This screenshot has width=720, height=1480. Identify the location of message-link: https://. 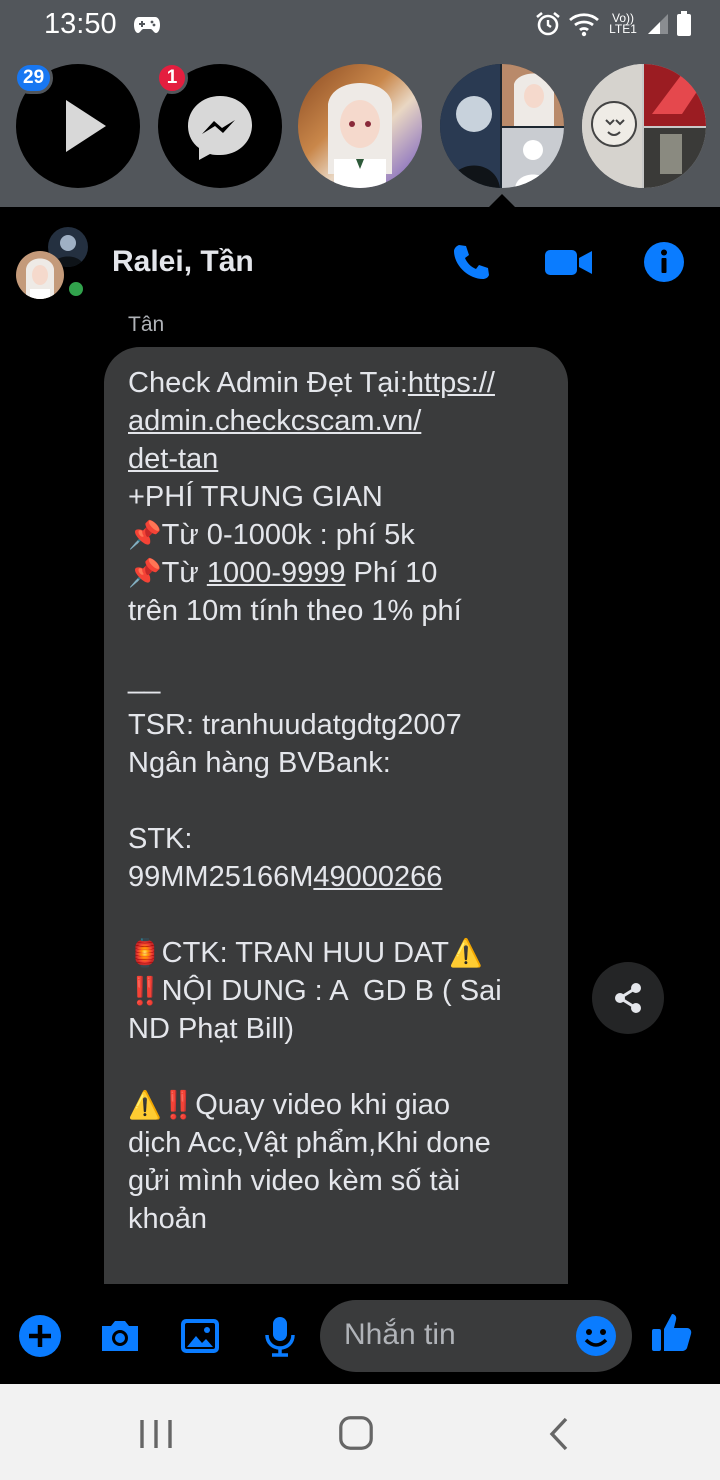
(451, 383).